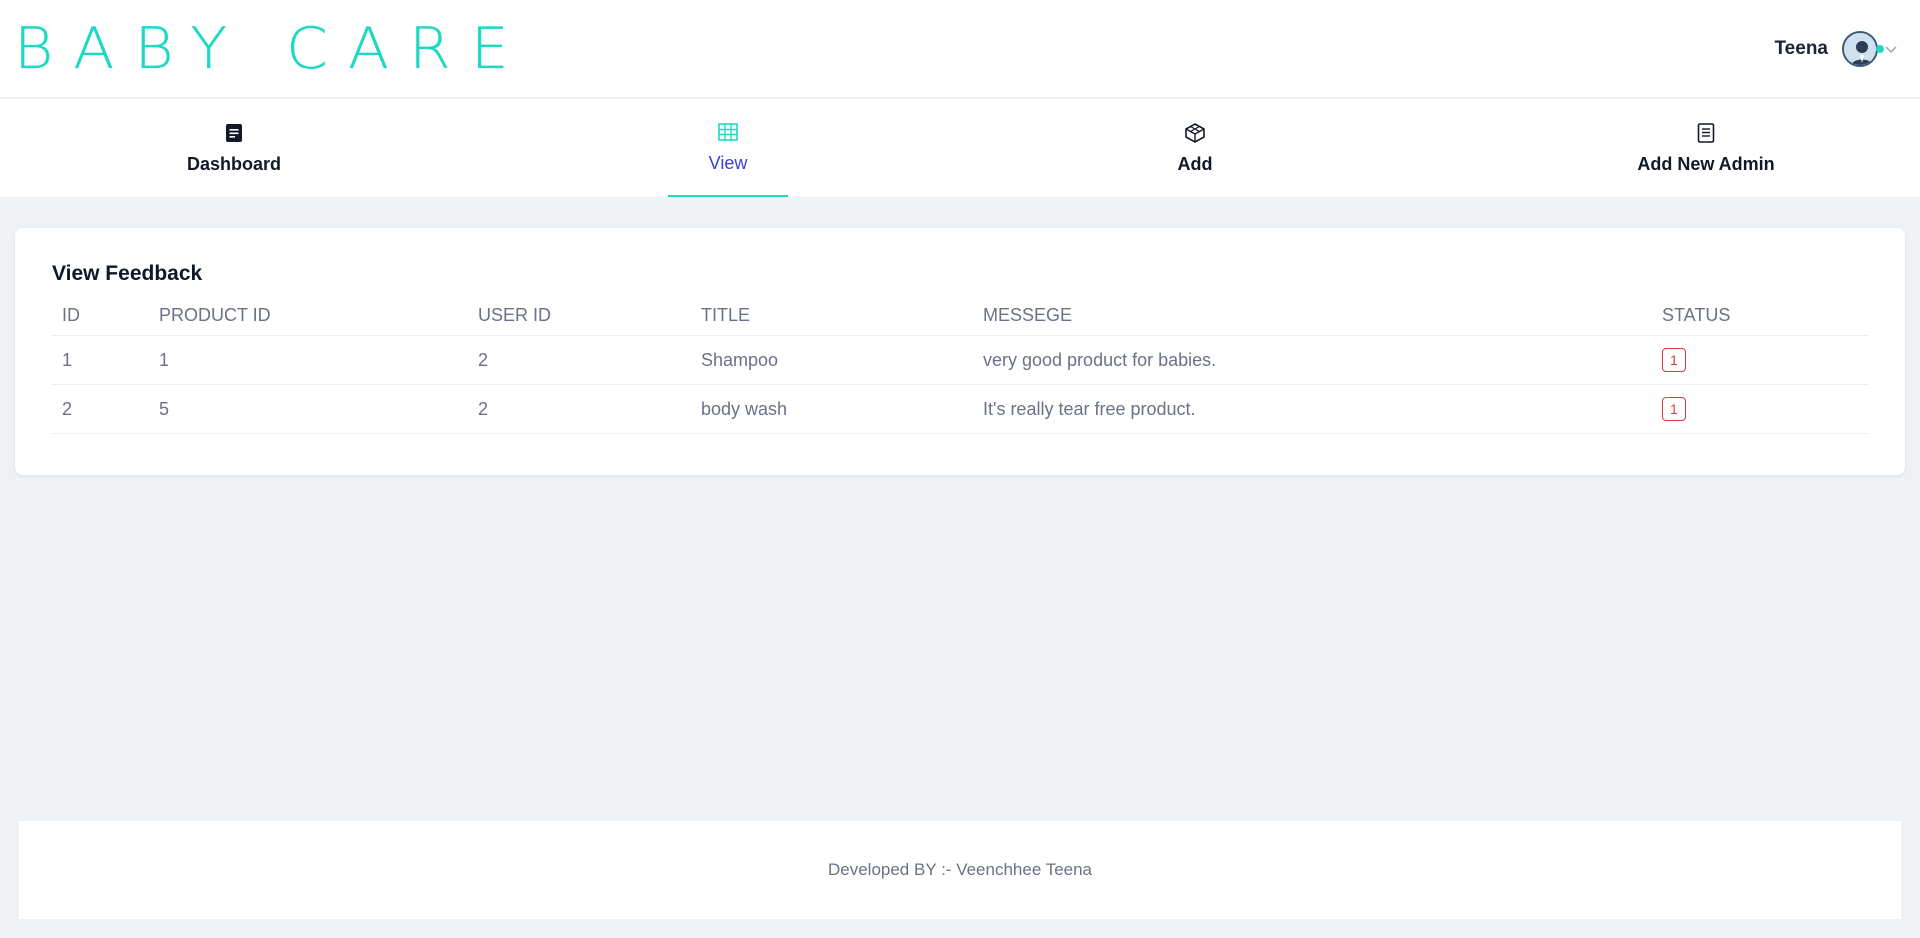  Describe the element at coordinates (1880, 49) in the screenshot. I see `online-status-dot` at that location.